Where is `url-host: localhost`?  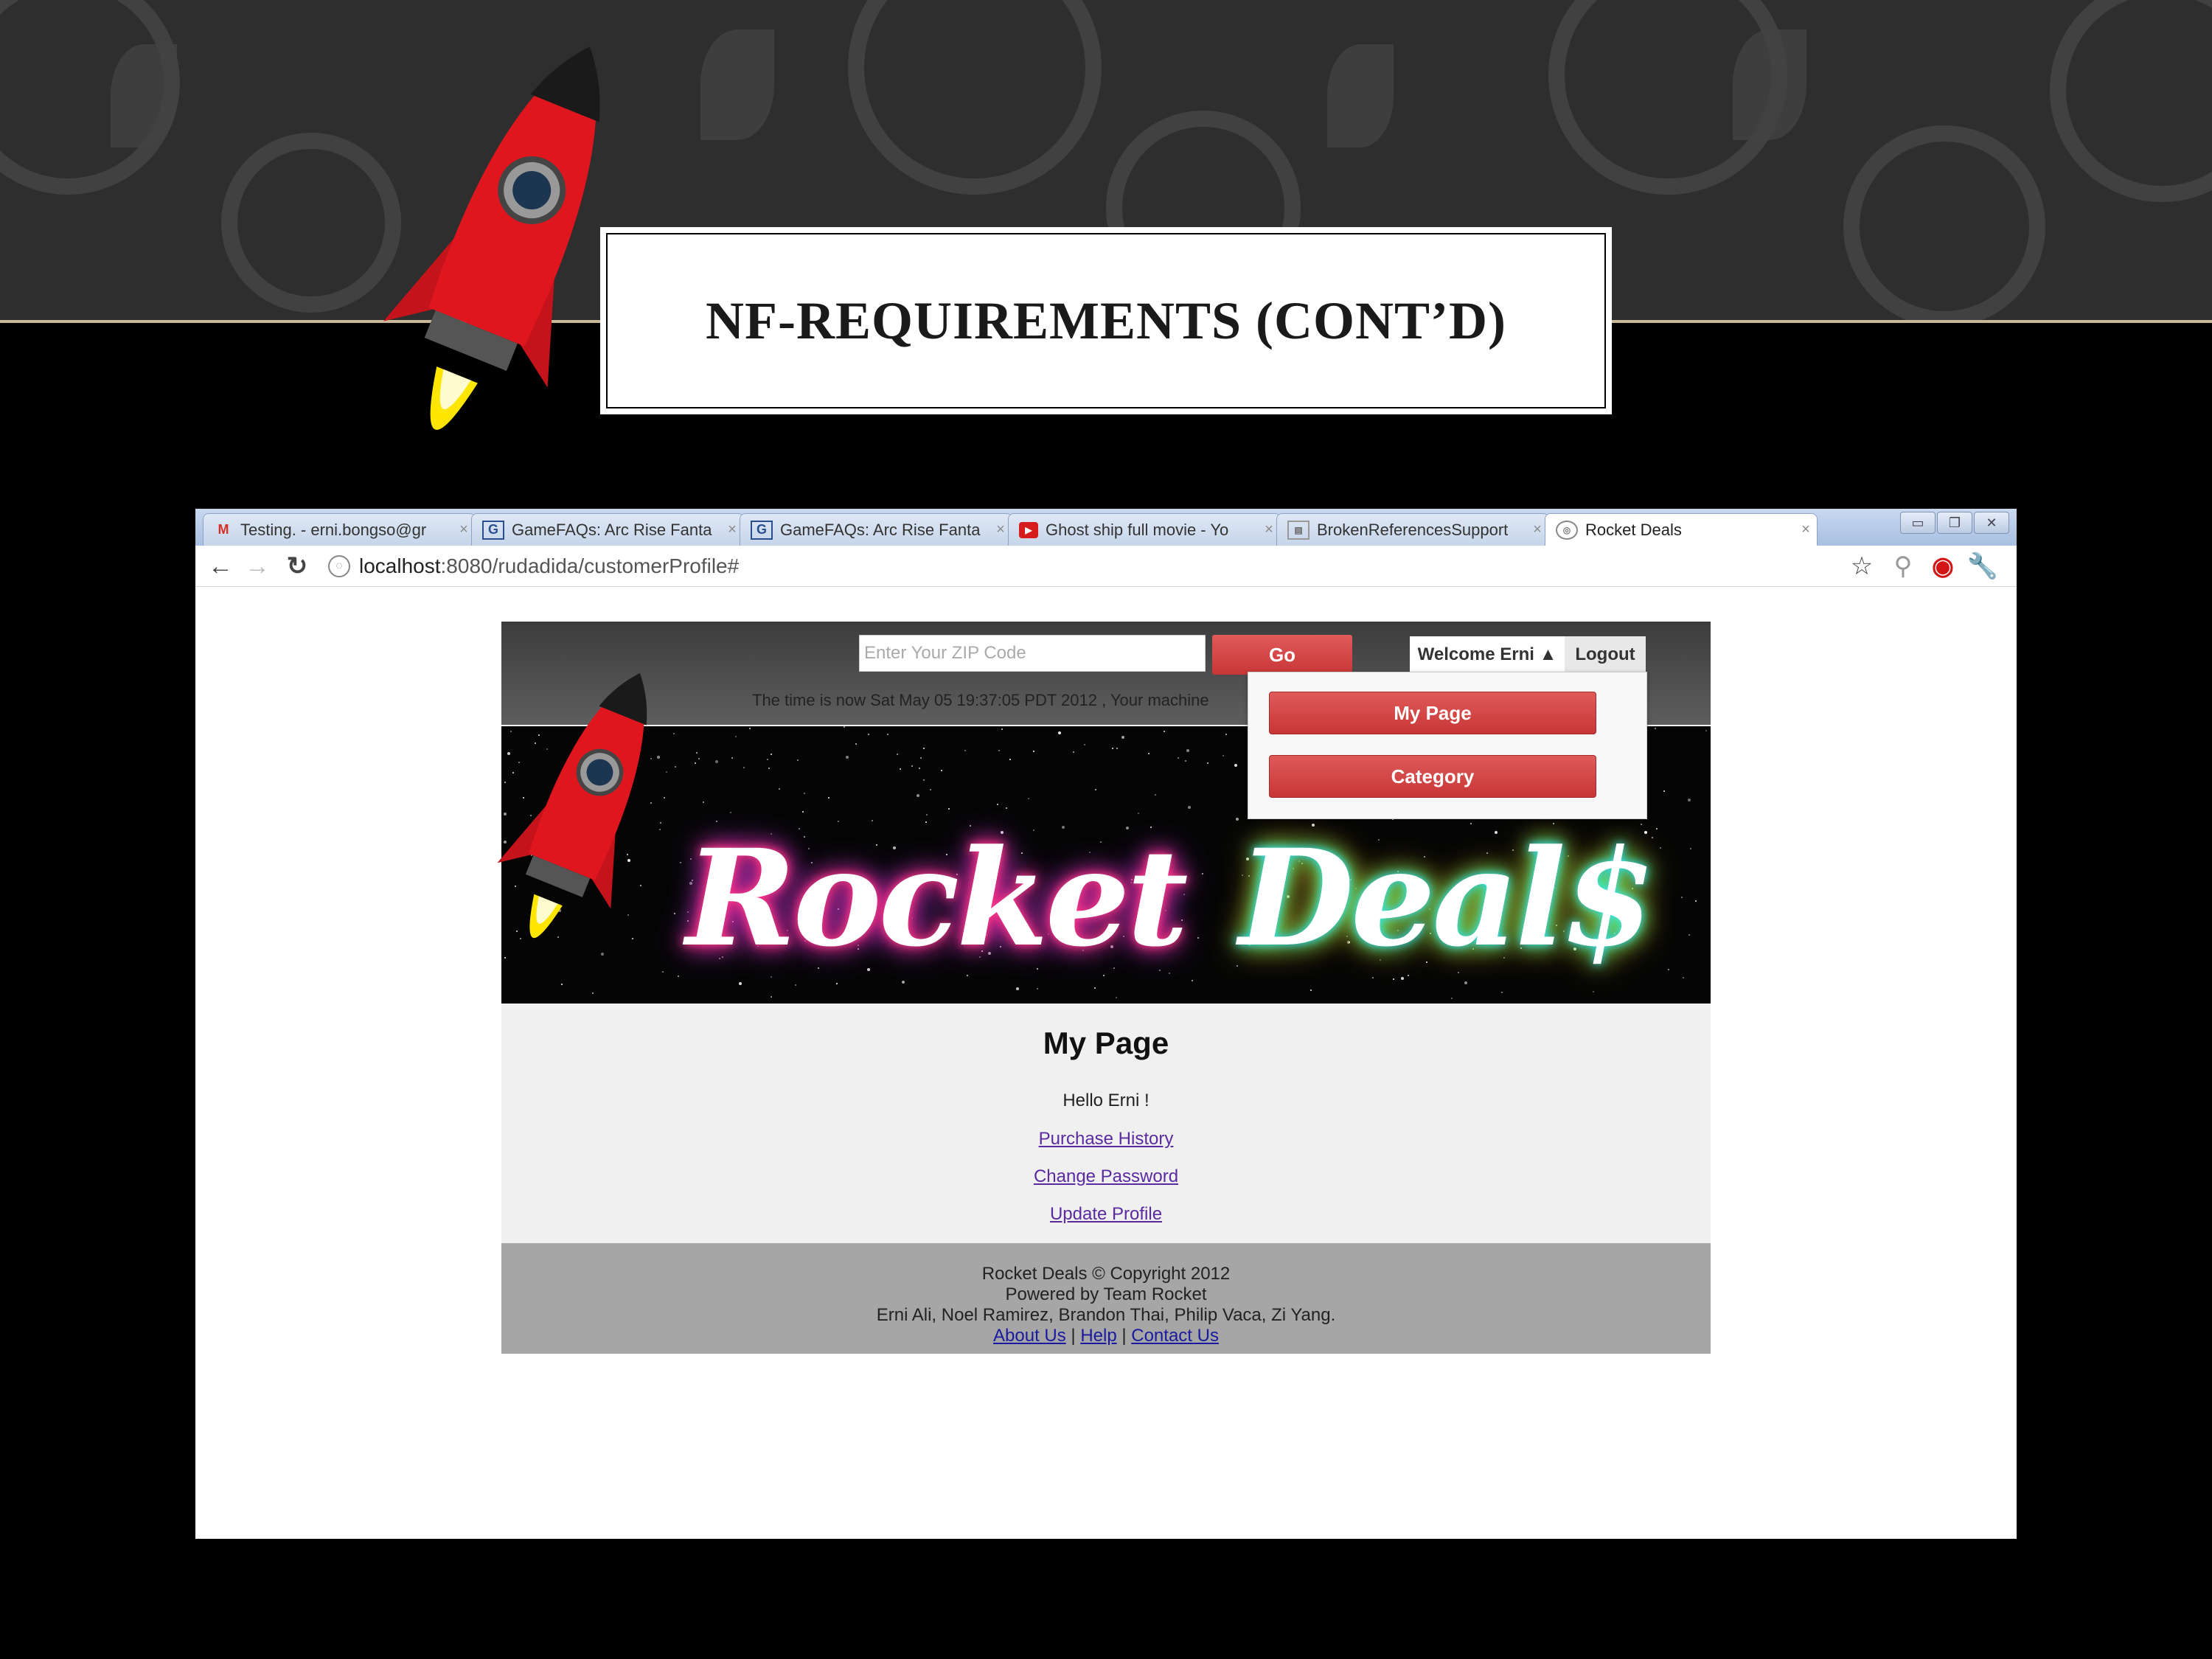
url-host: localhost is located at coordinates (400, 565).